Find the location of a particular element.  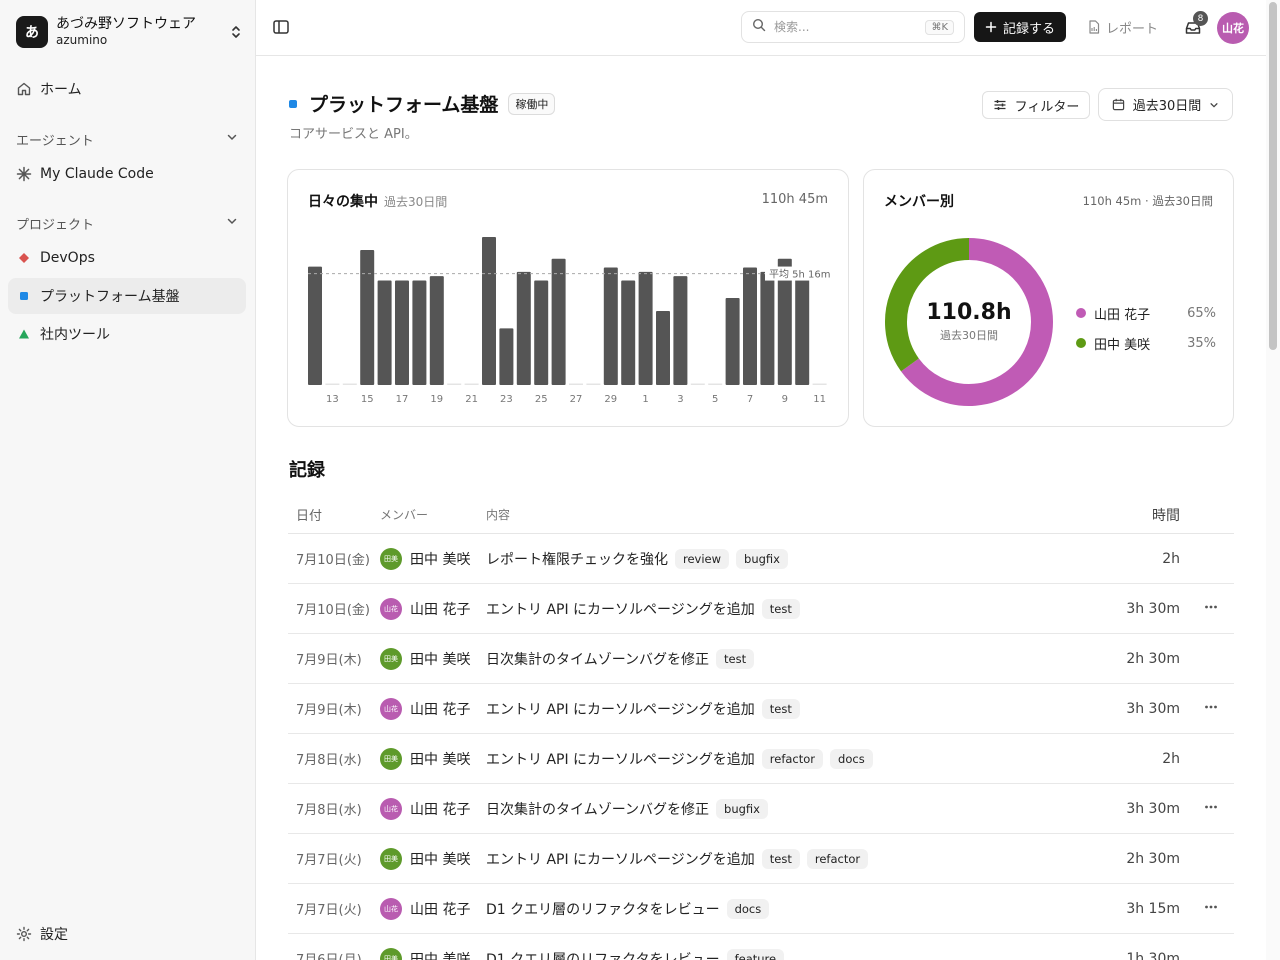

sidebar-item-internal-tools: 社内ツール is located at coordinates (127, 334).